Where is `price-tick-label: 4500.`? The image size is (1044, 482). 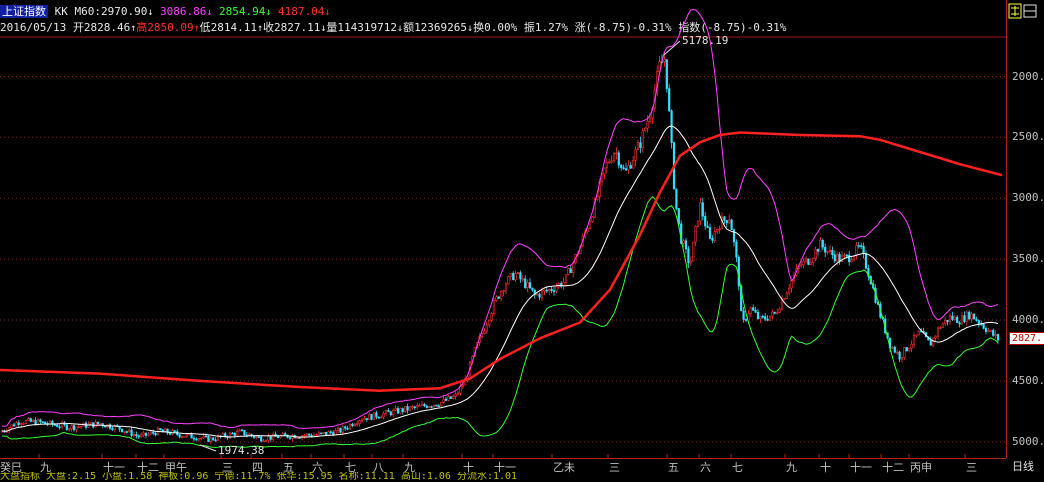
price-tick-label: 4500. is located at coordinates (1028, 380).